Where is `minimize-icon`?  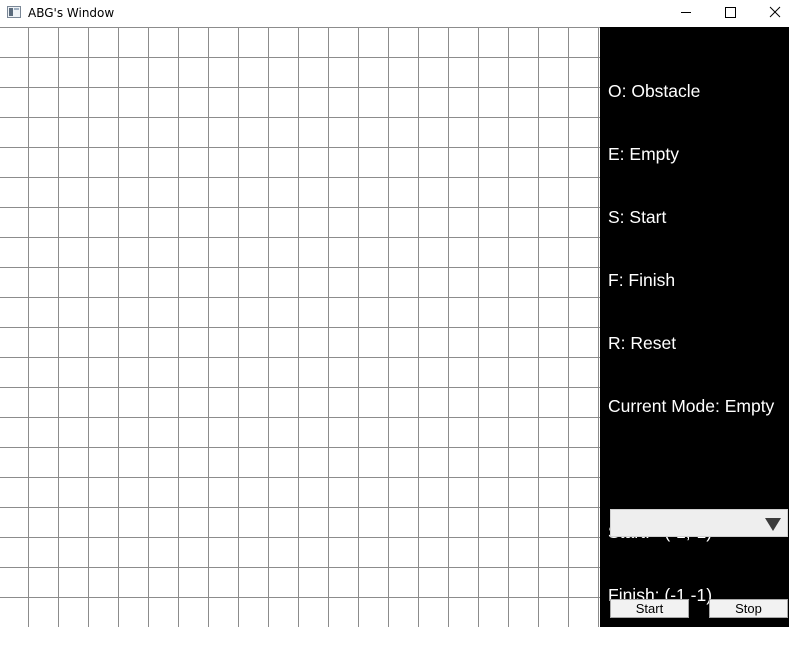
minimize-icon is located at coordinates (686, 12).